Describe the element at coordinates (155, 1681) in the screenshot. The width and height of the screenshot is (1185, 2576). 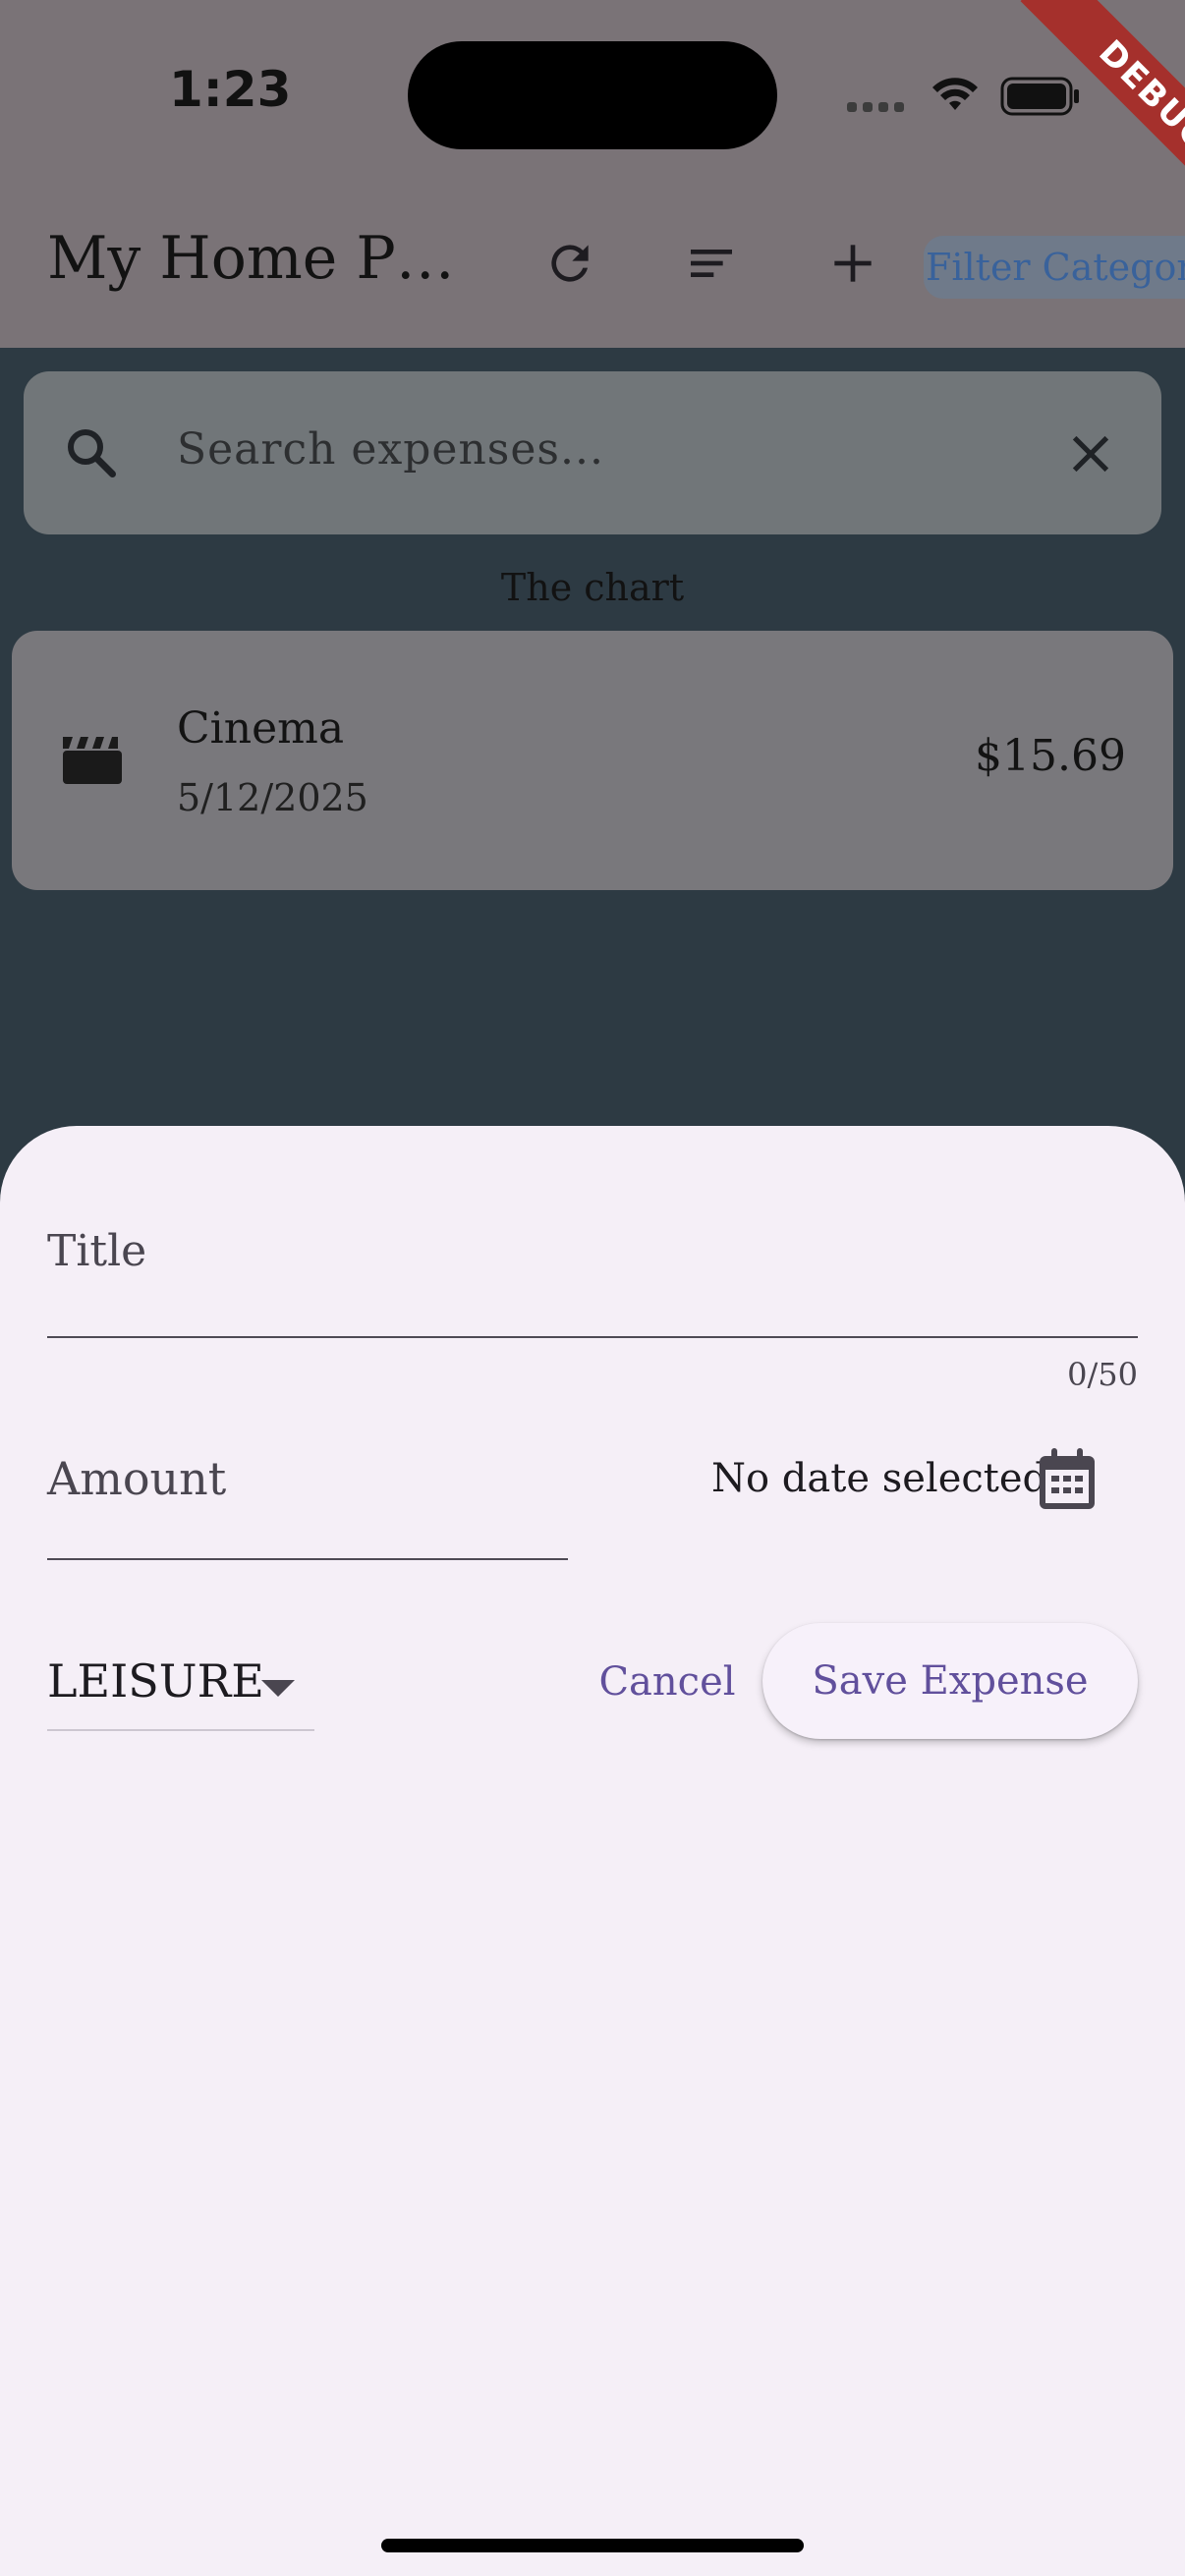
I see `category-selected-value: LEISURE` at that location.